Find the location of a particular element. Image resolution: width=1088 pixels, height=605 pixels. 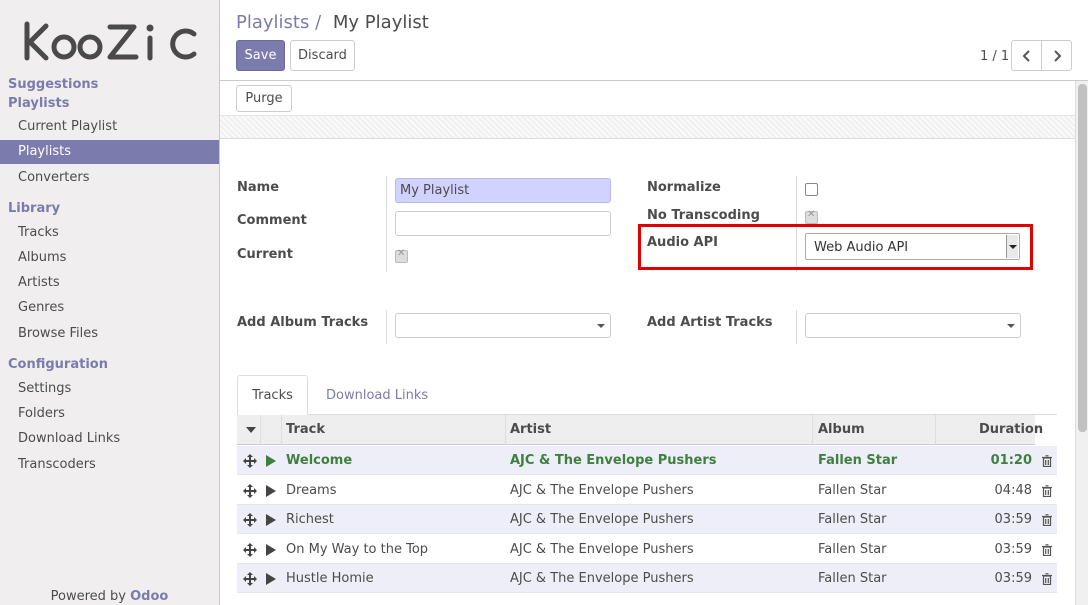

track-title: Hustle Homie is located at coordinates (330, 579).